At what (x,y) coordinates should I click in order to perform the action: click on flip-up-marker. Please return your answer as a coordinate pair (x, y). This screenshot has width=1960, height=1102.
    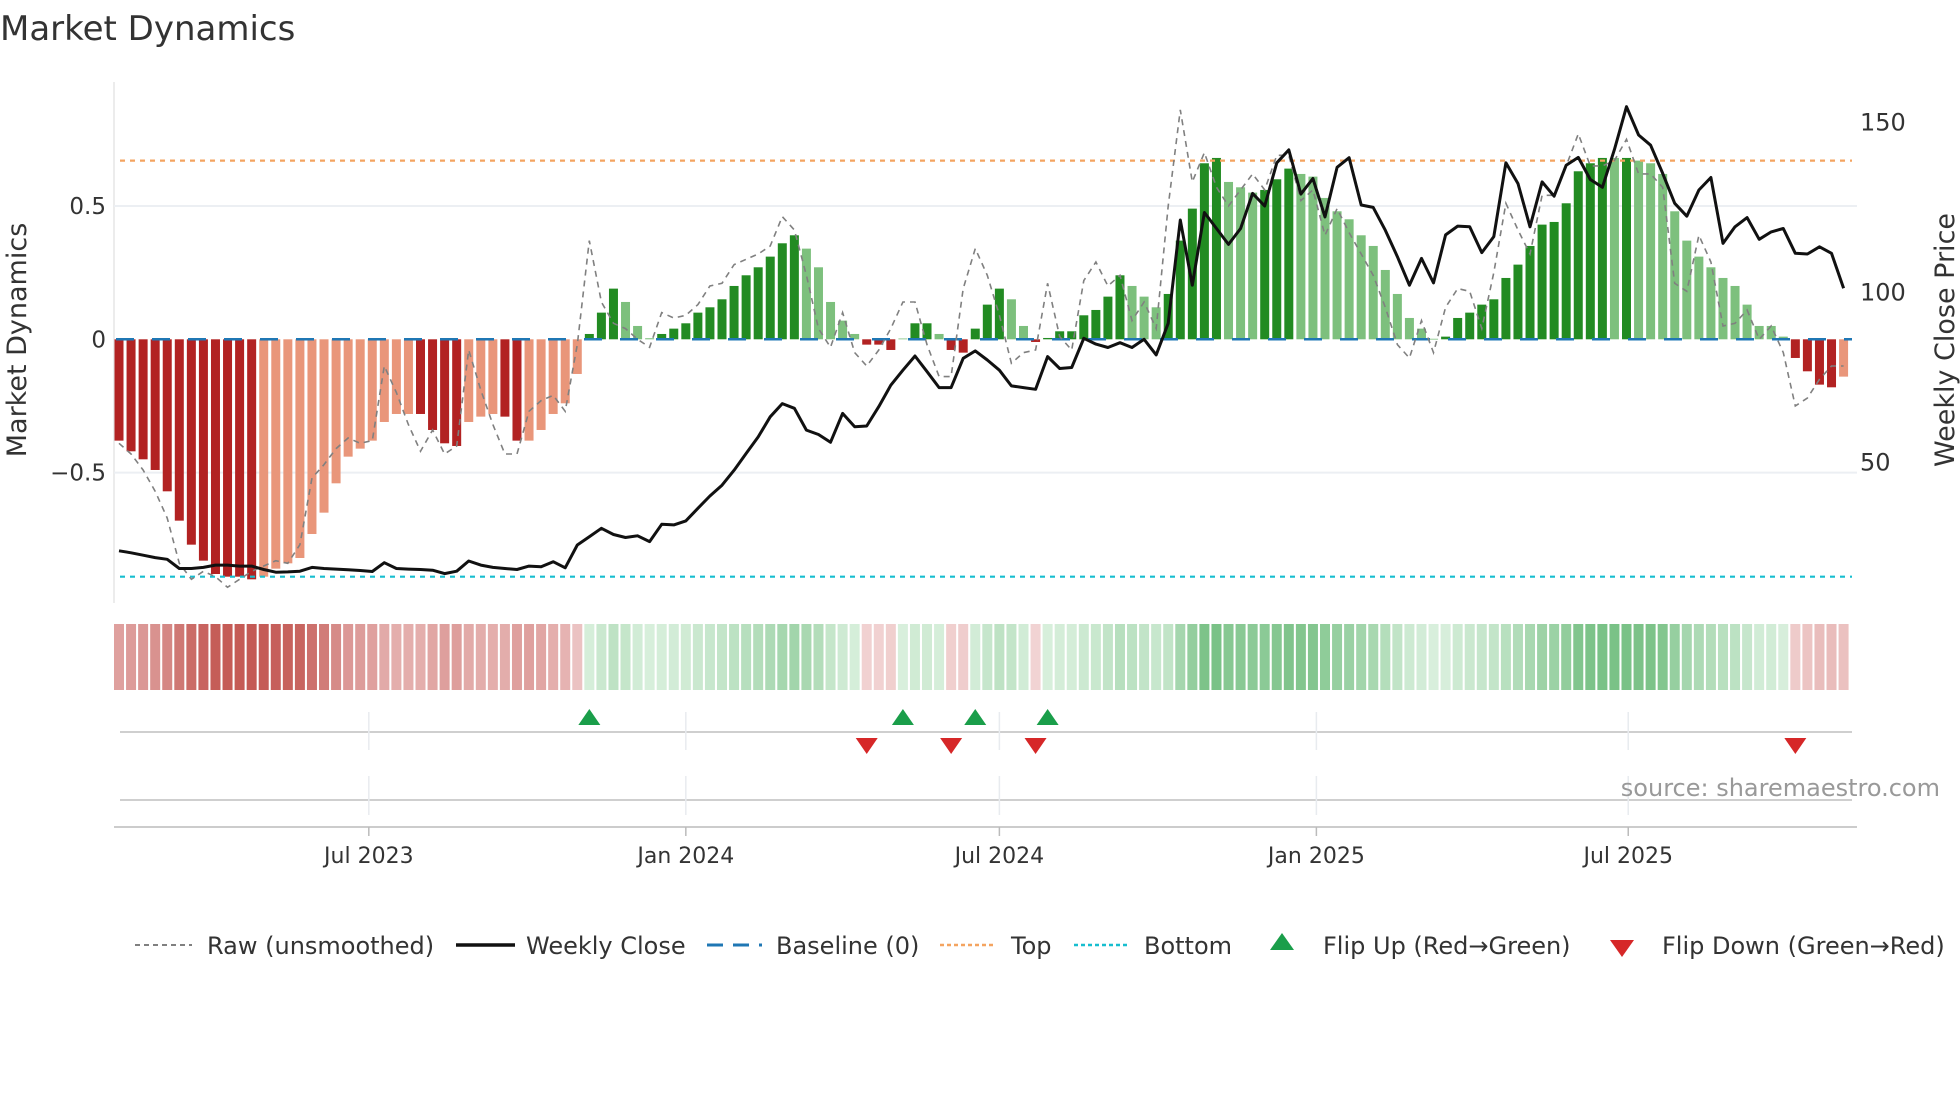
    Looking at the image, I should click on (975, 717).